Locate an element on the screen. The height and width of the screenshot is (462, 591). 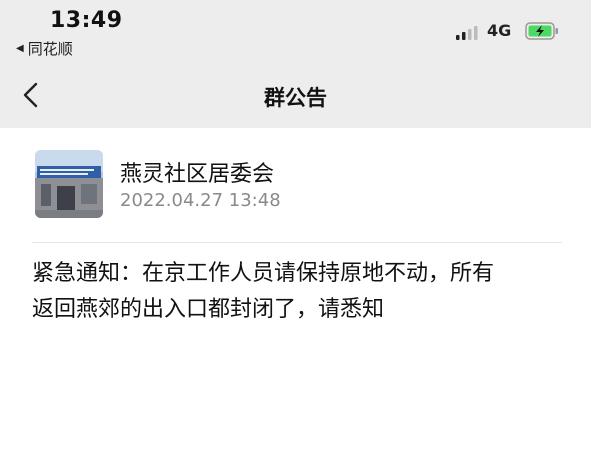
nav-bar: 群公告 is located at coordinates (295, 95).